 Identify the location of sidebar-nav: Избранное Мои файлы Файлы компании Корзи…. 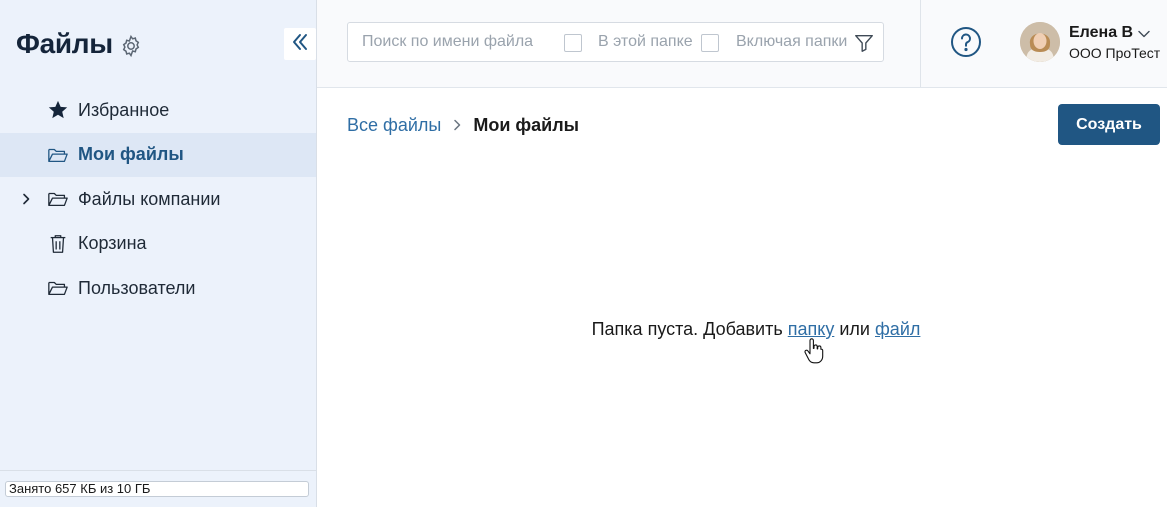
(158, 199).